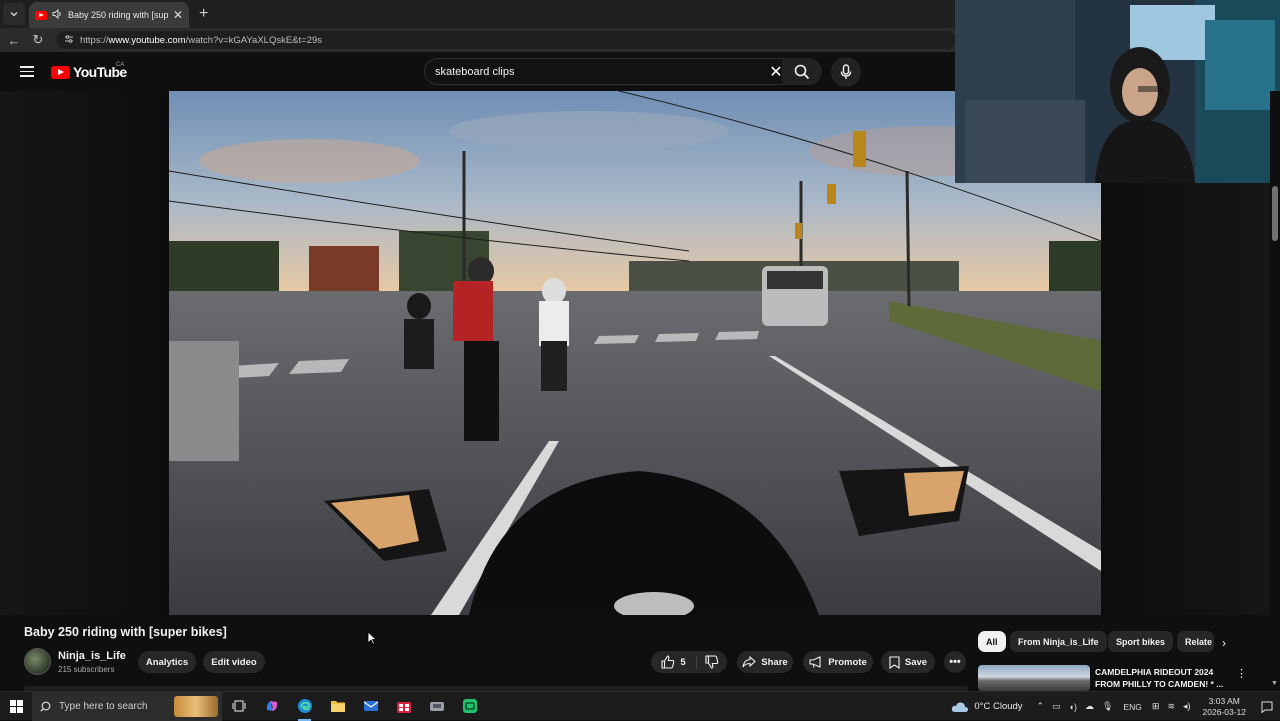 Image resolution: width=1280 pixels, height=721 pixels. I want to click on reload-icon: ↻, so click(38, 40).